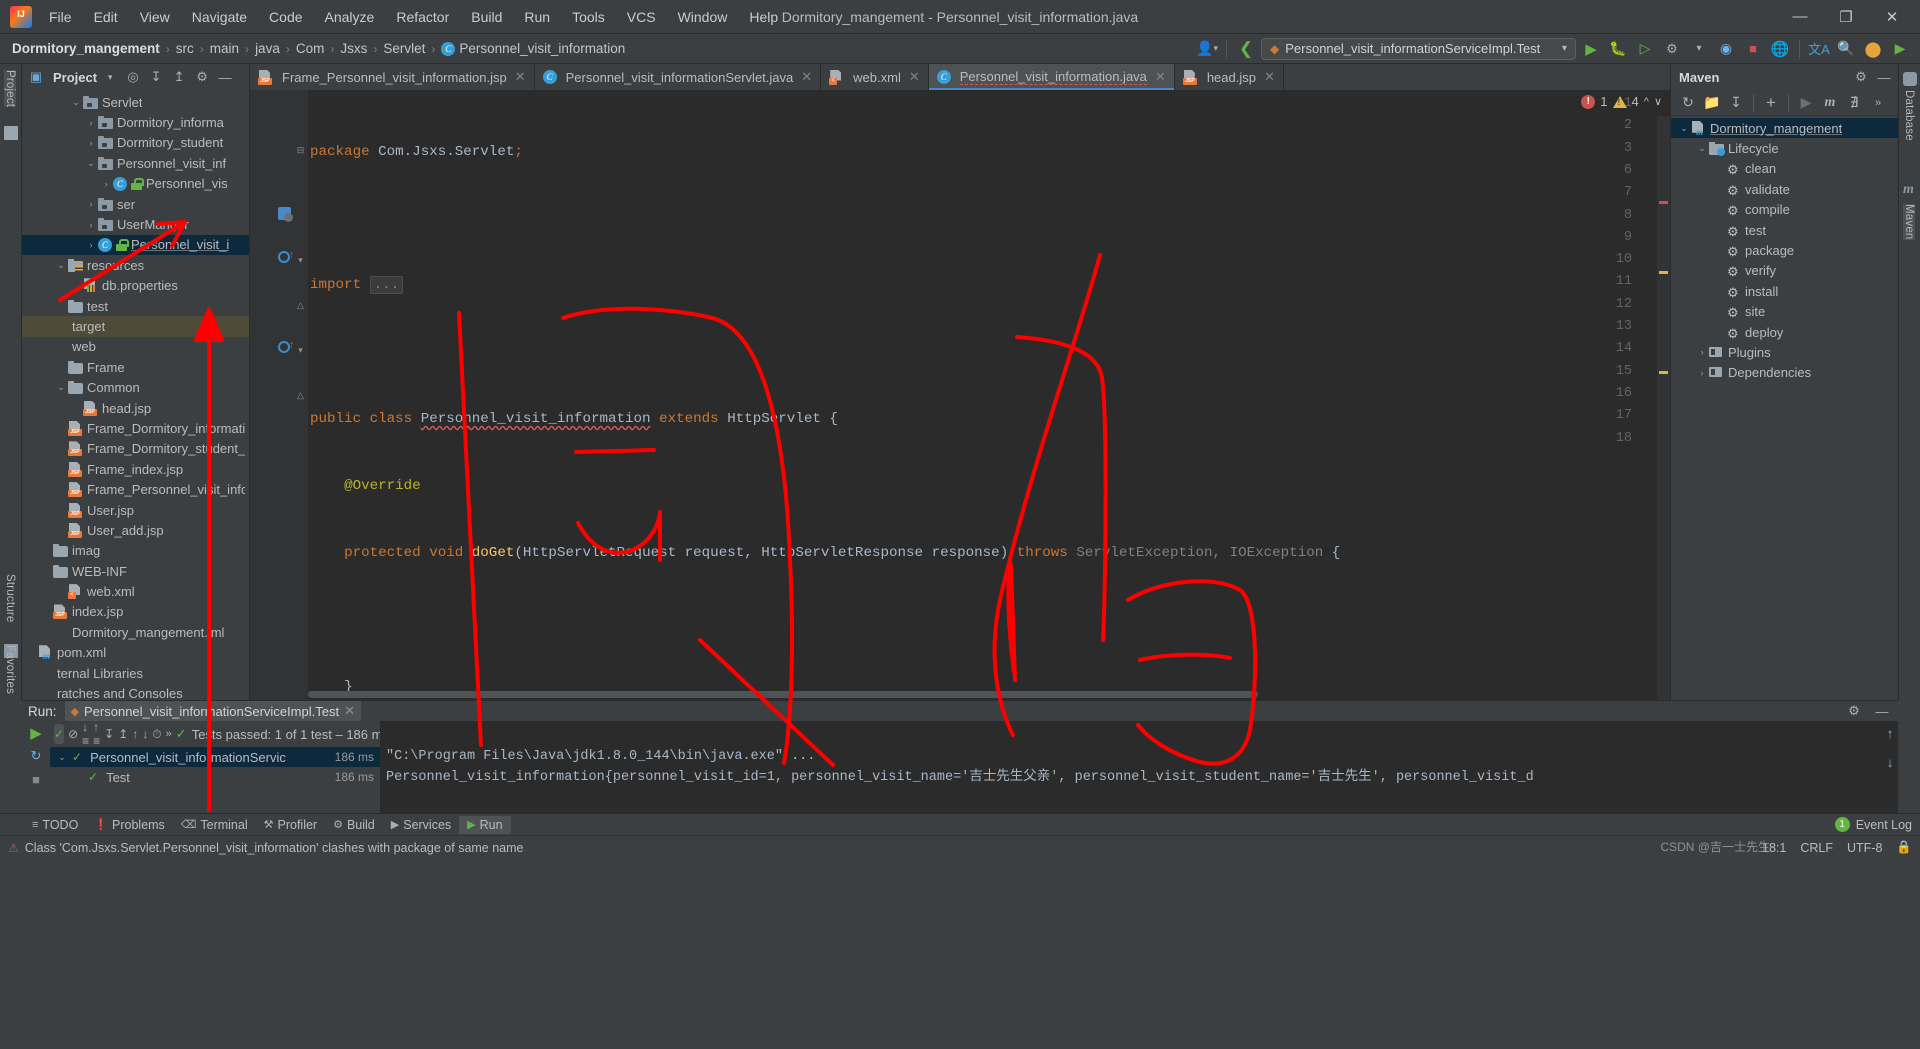 This screenshot has height=1049, width=1920. I want to click on override-gutter-icon-doget: ↑, so click(286, 257).